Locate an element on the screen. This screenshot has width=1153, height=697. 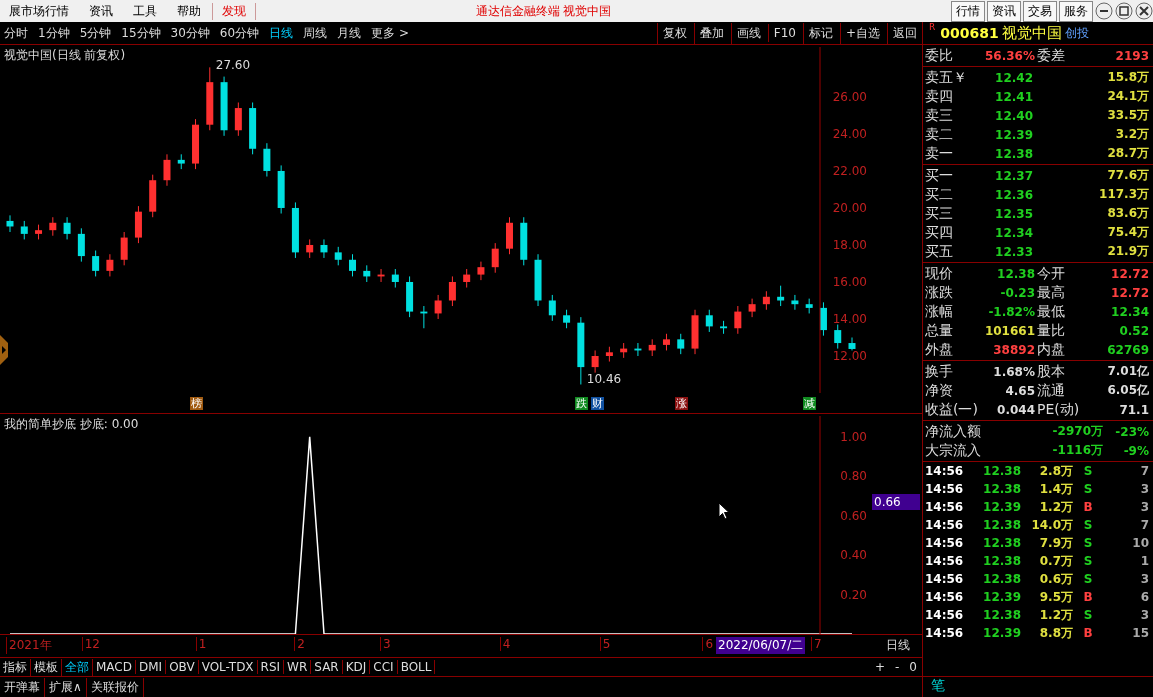
stock-code: 000681 is located at coordinates (969, 33).